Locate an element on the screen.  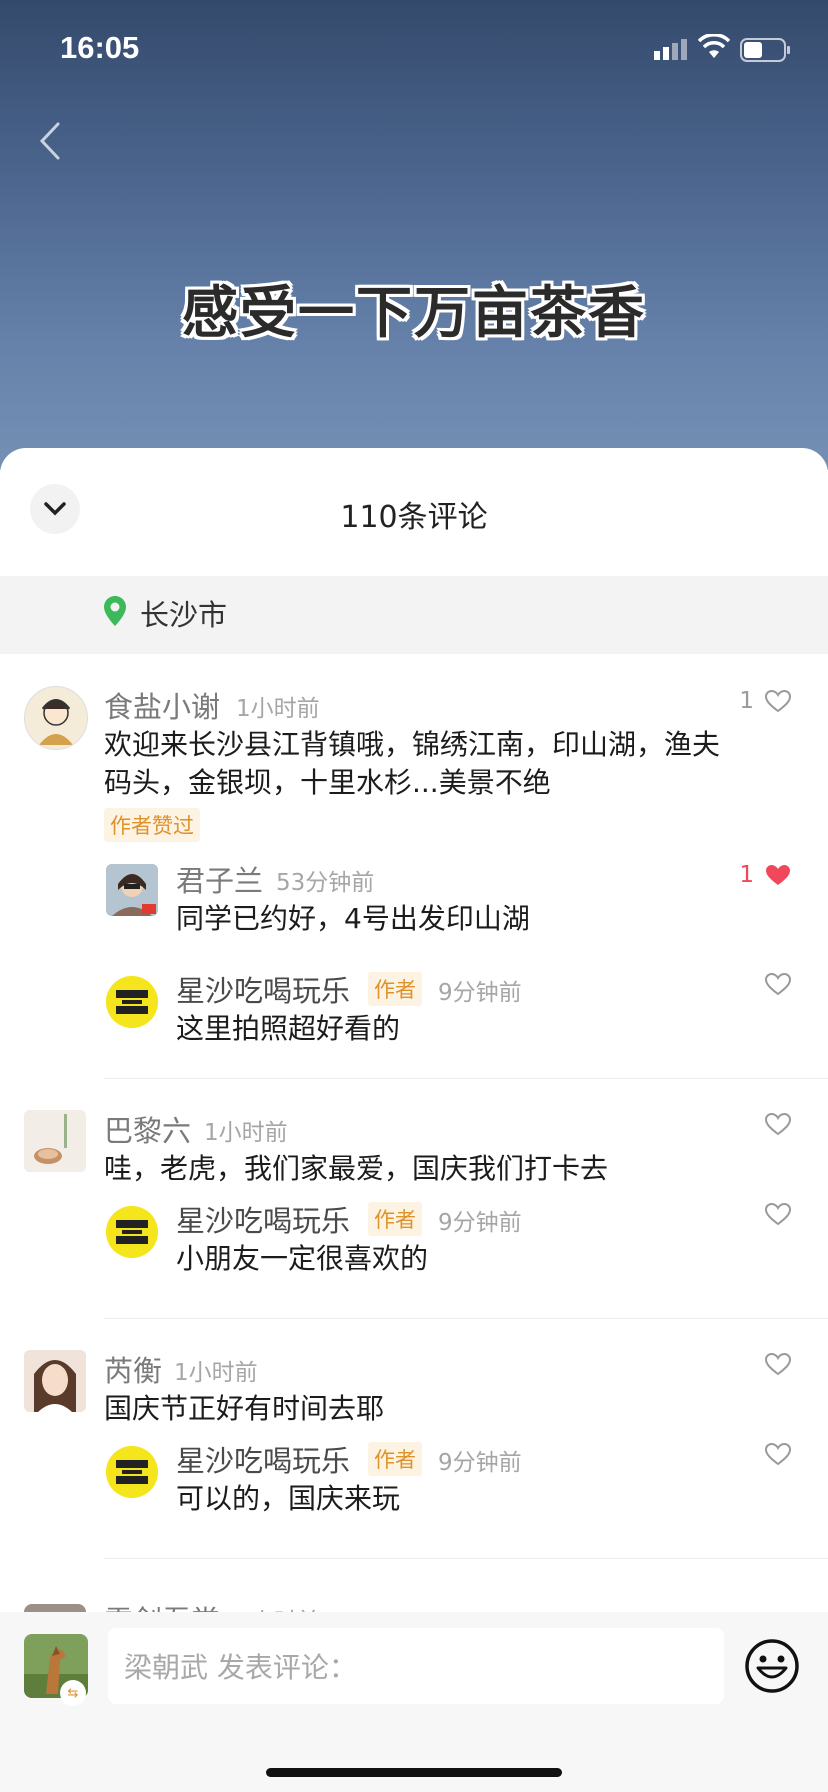
comment-text: 哇，老虎，我们家最爱，国庆我们打卡去 is located at coordinates (356, 1168).